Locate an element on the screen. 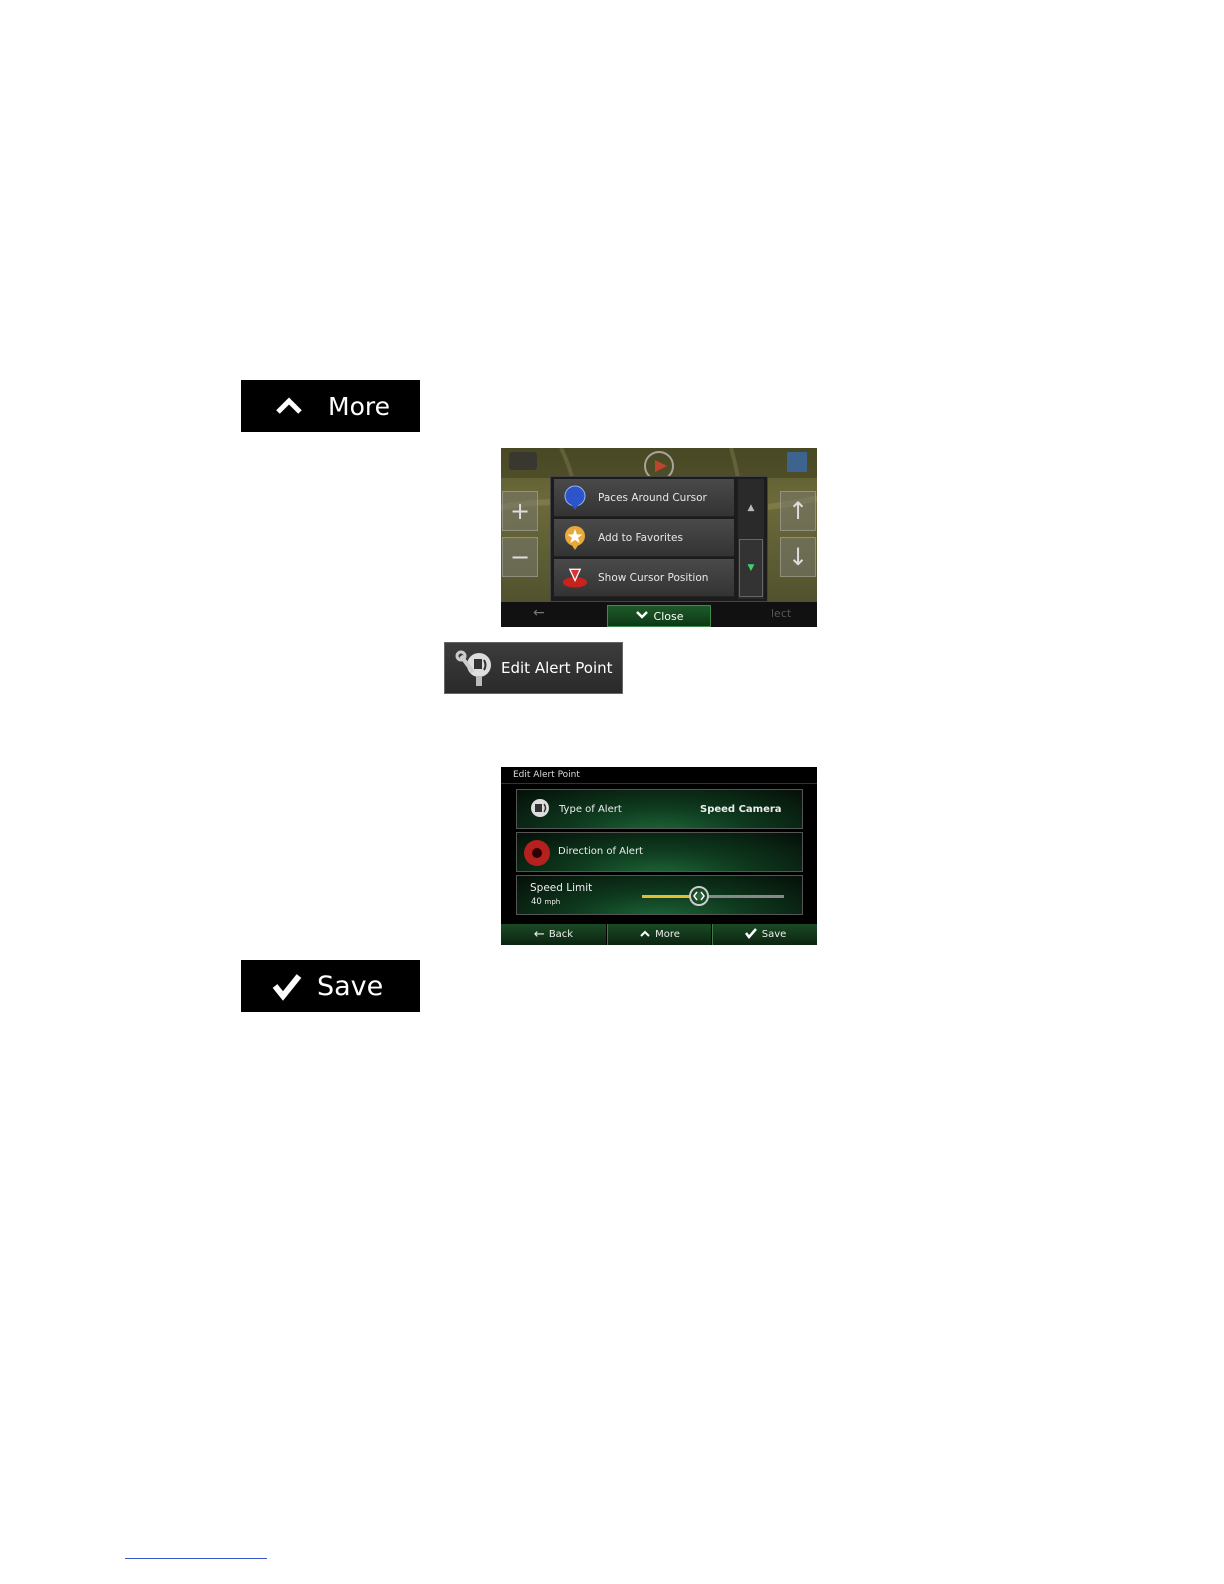  speed-limit-value: 40 mph is located at coordinates (545, 902).